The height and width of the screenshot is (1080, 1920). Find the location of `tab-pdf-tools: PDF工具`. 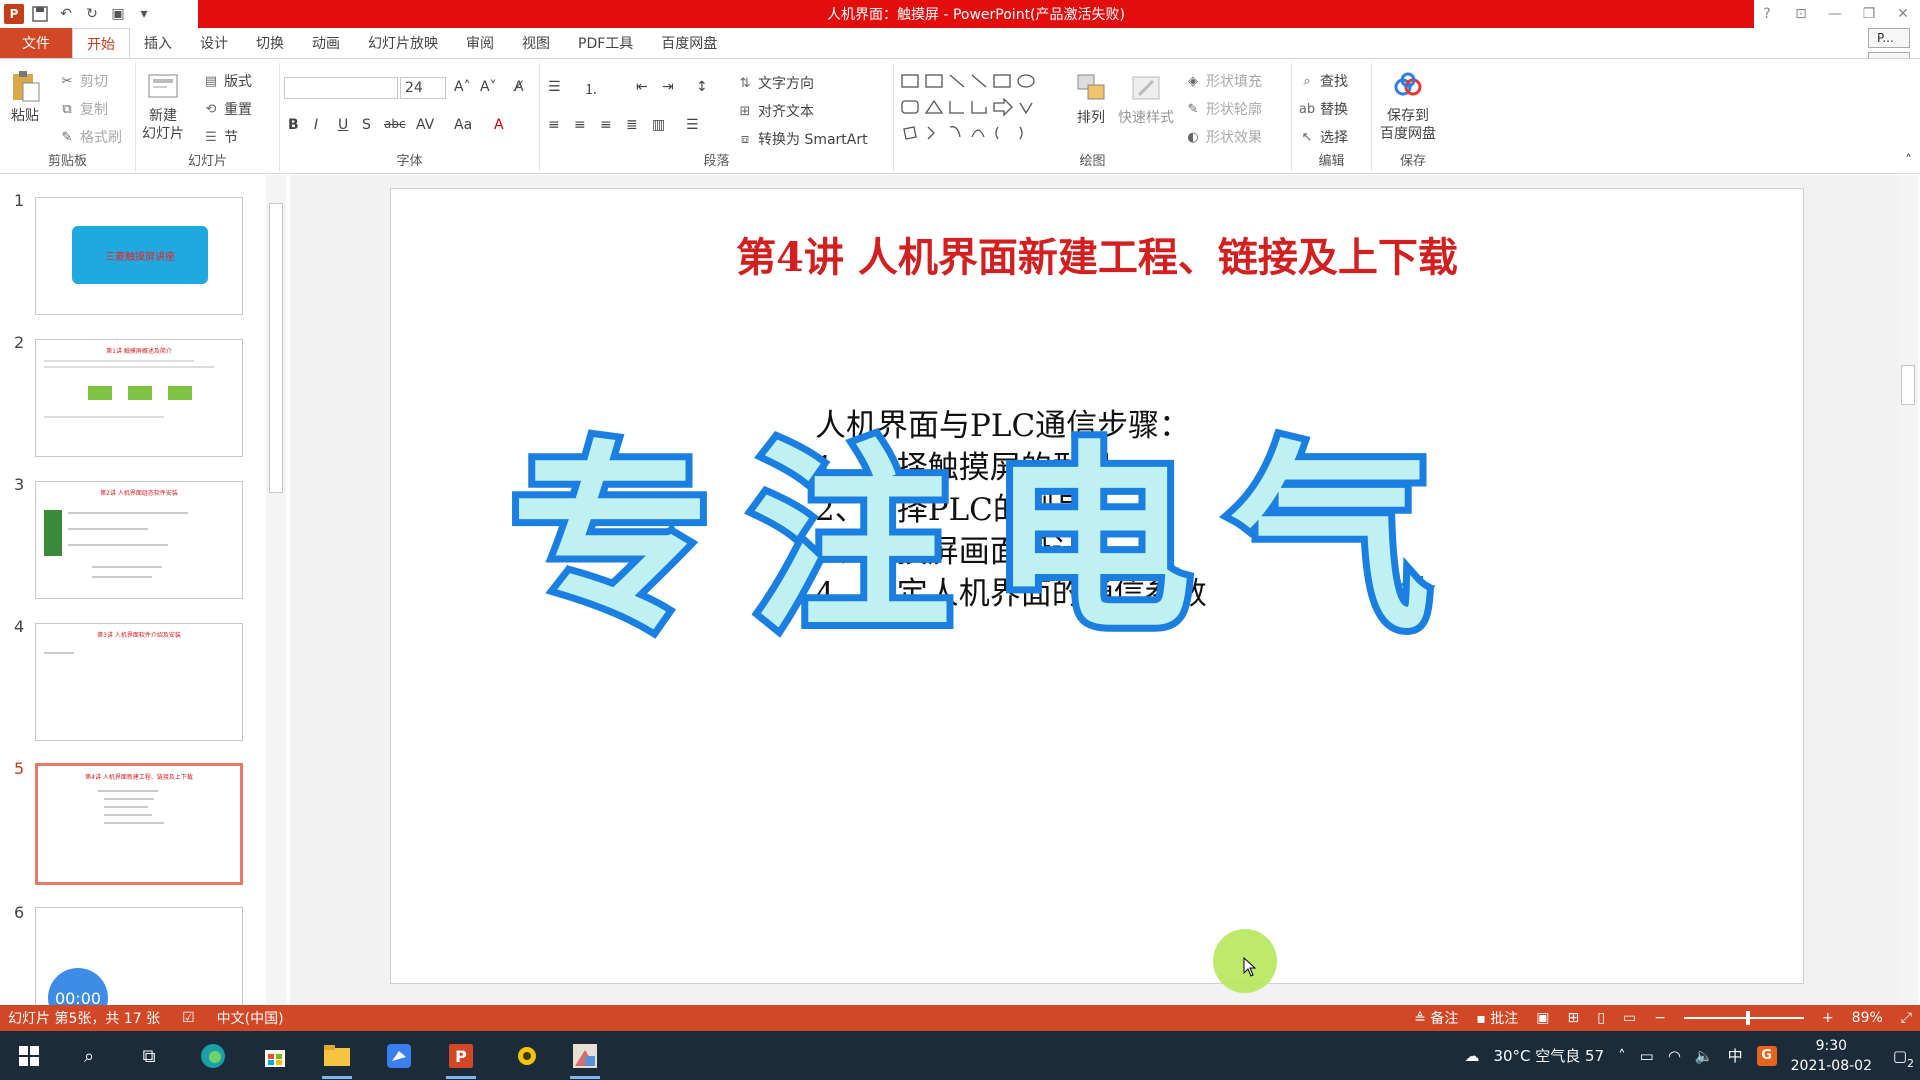

tab-pdf-tools: PDF工具 is located at coordinates (605, 43).